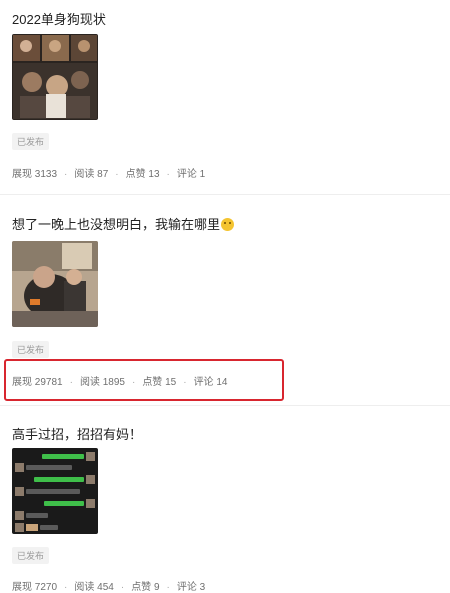 The width and height of the screenshot is (450, 593). I want to click on comments-count: 1, so click(202, 174).